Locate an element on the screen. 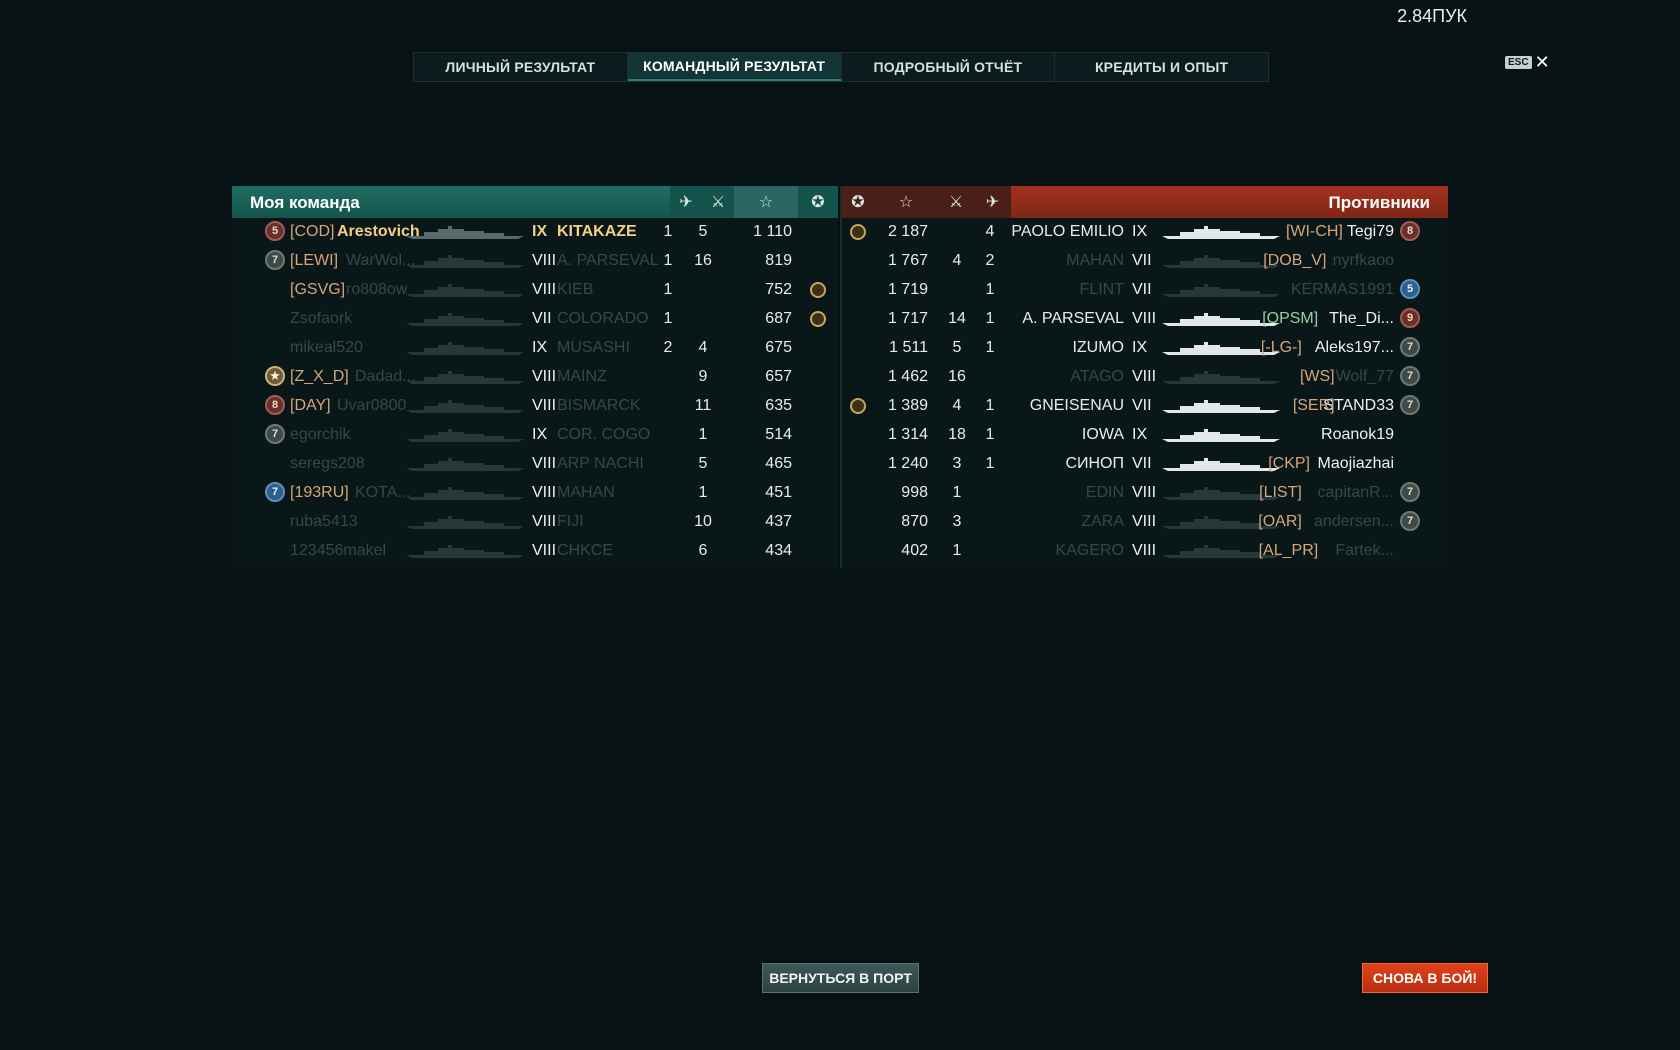  tab-detailed-report: ПОДРОБНЫЙ ОТЧЁТ is located at coordinates (948, 67).